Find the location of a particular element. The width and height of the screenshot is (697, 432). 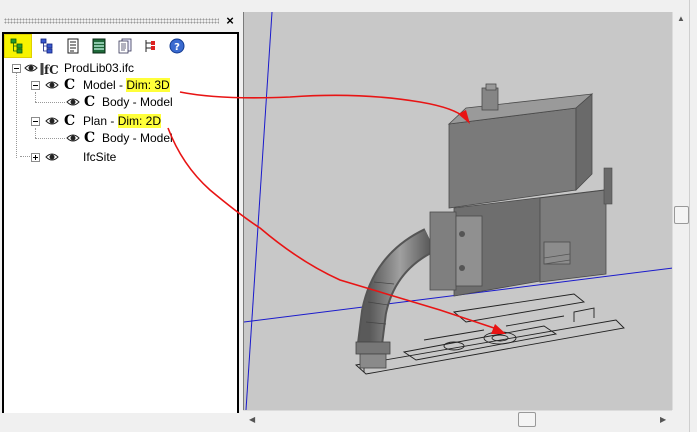

tree-node-label: Model - Dim: 3D is located at coordinates (126, 85).